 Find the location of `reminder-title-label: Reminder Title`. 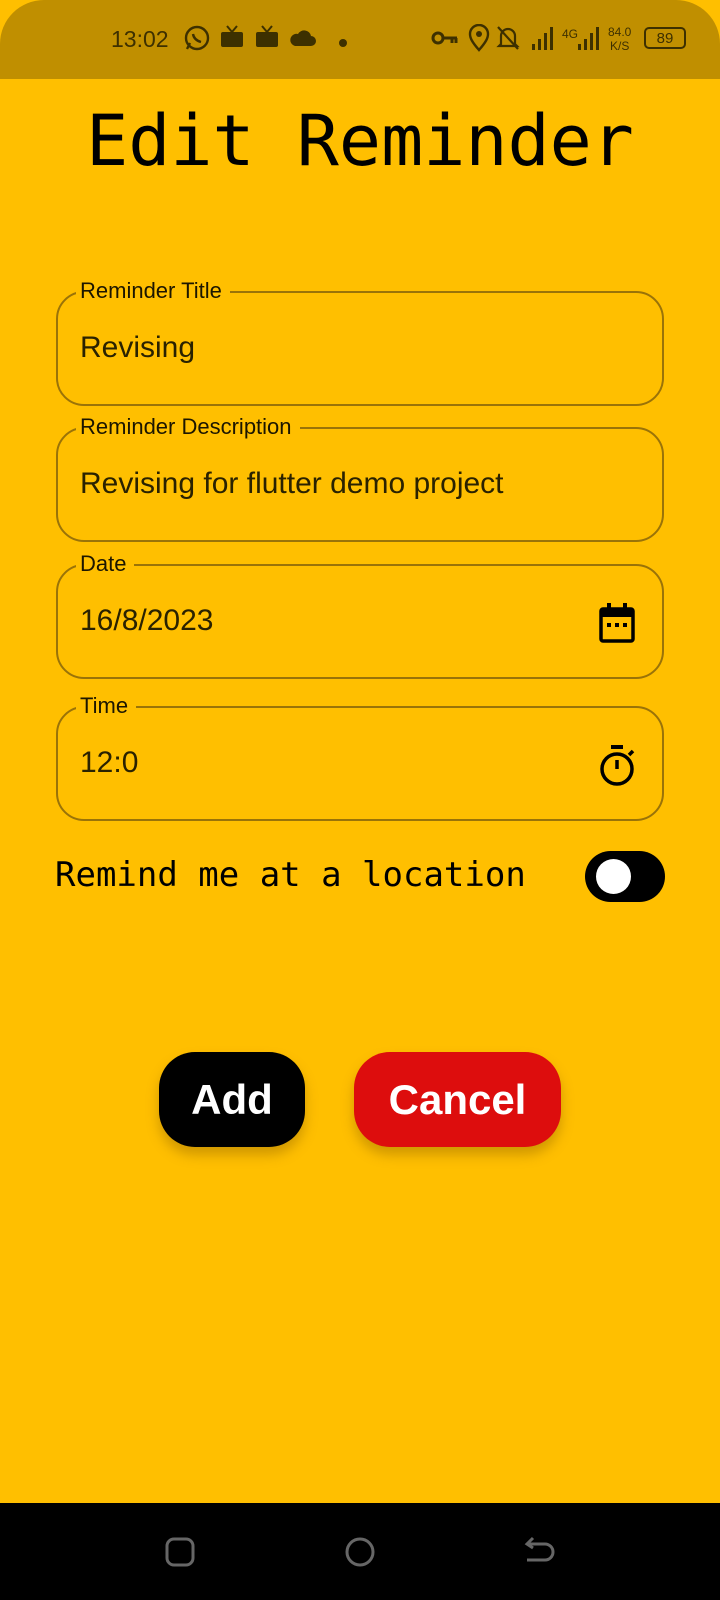

reminder-title-label: Reminder Title is located at coordinates (153, 291).